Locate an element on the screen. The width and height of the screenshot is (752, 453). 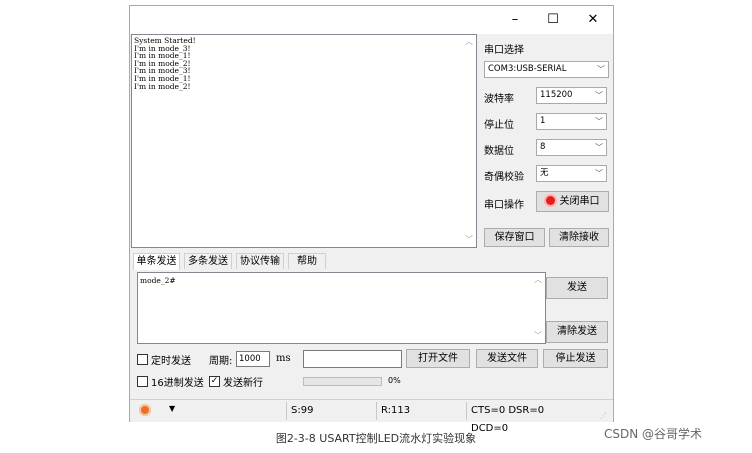
sent-count: S:99 is located at coordinates (331, 411).